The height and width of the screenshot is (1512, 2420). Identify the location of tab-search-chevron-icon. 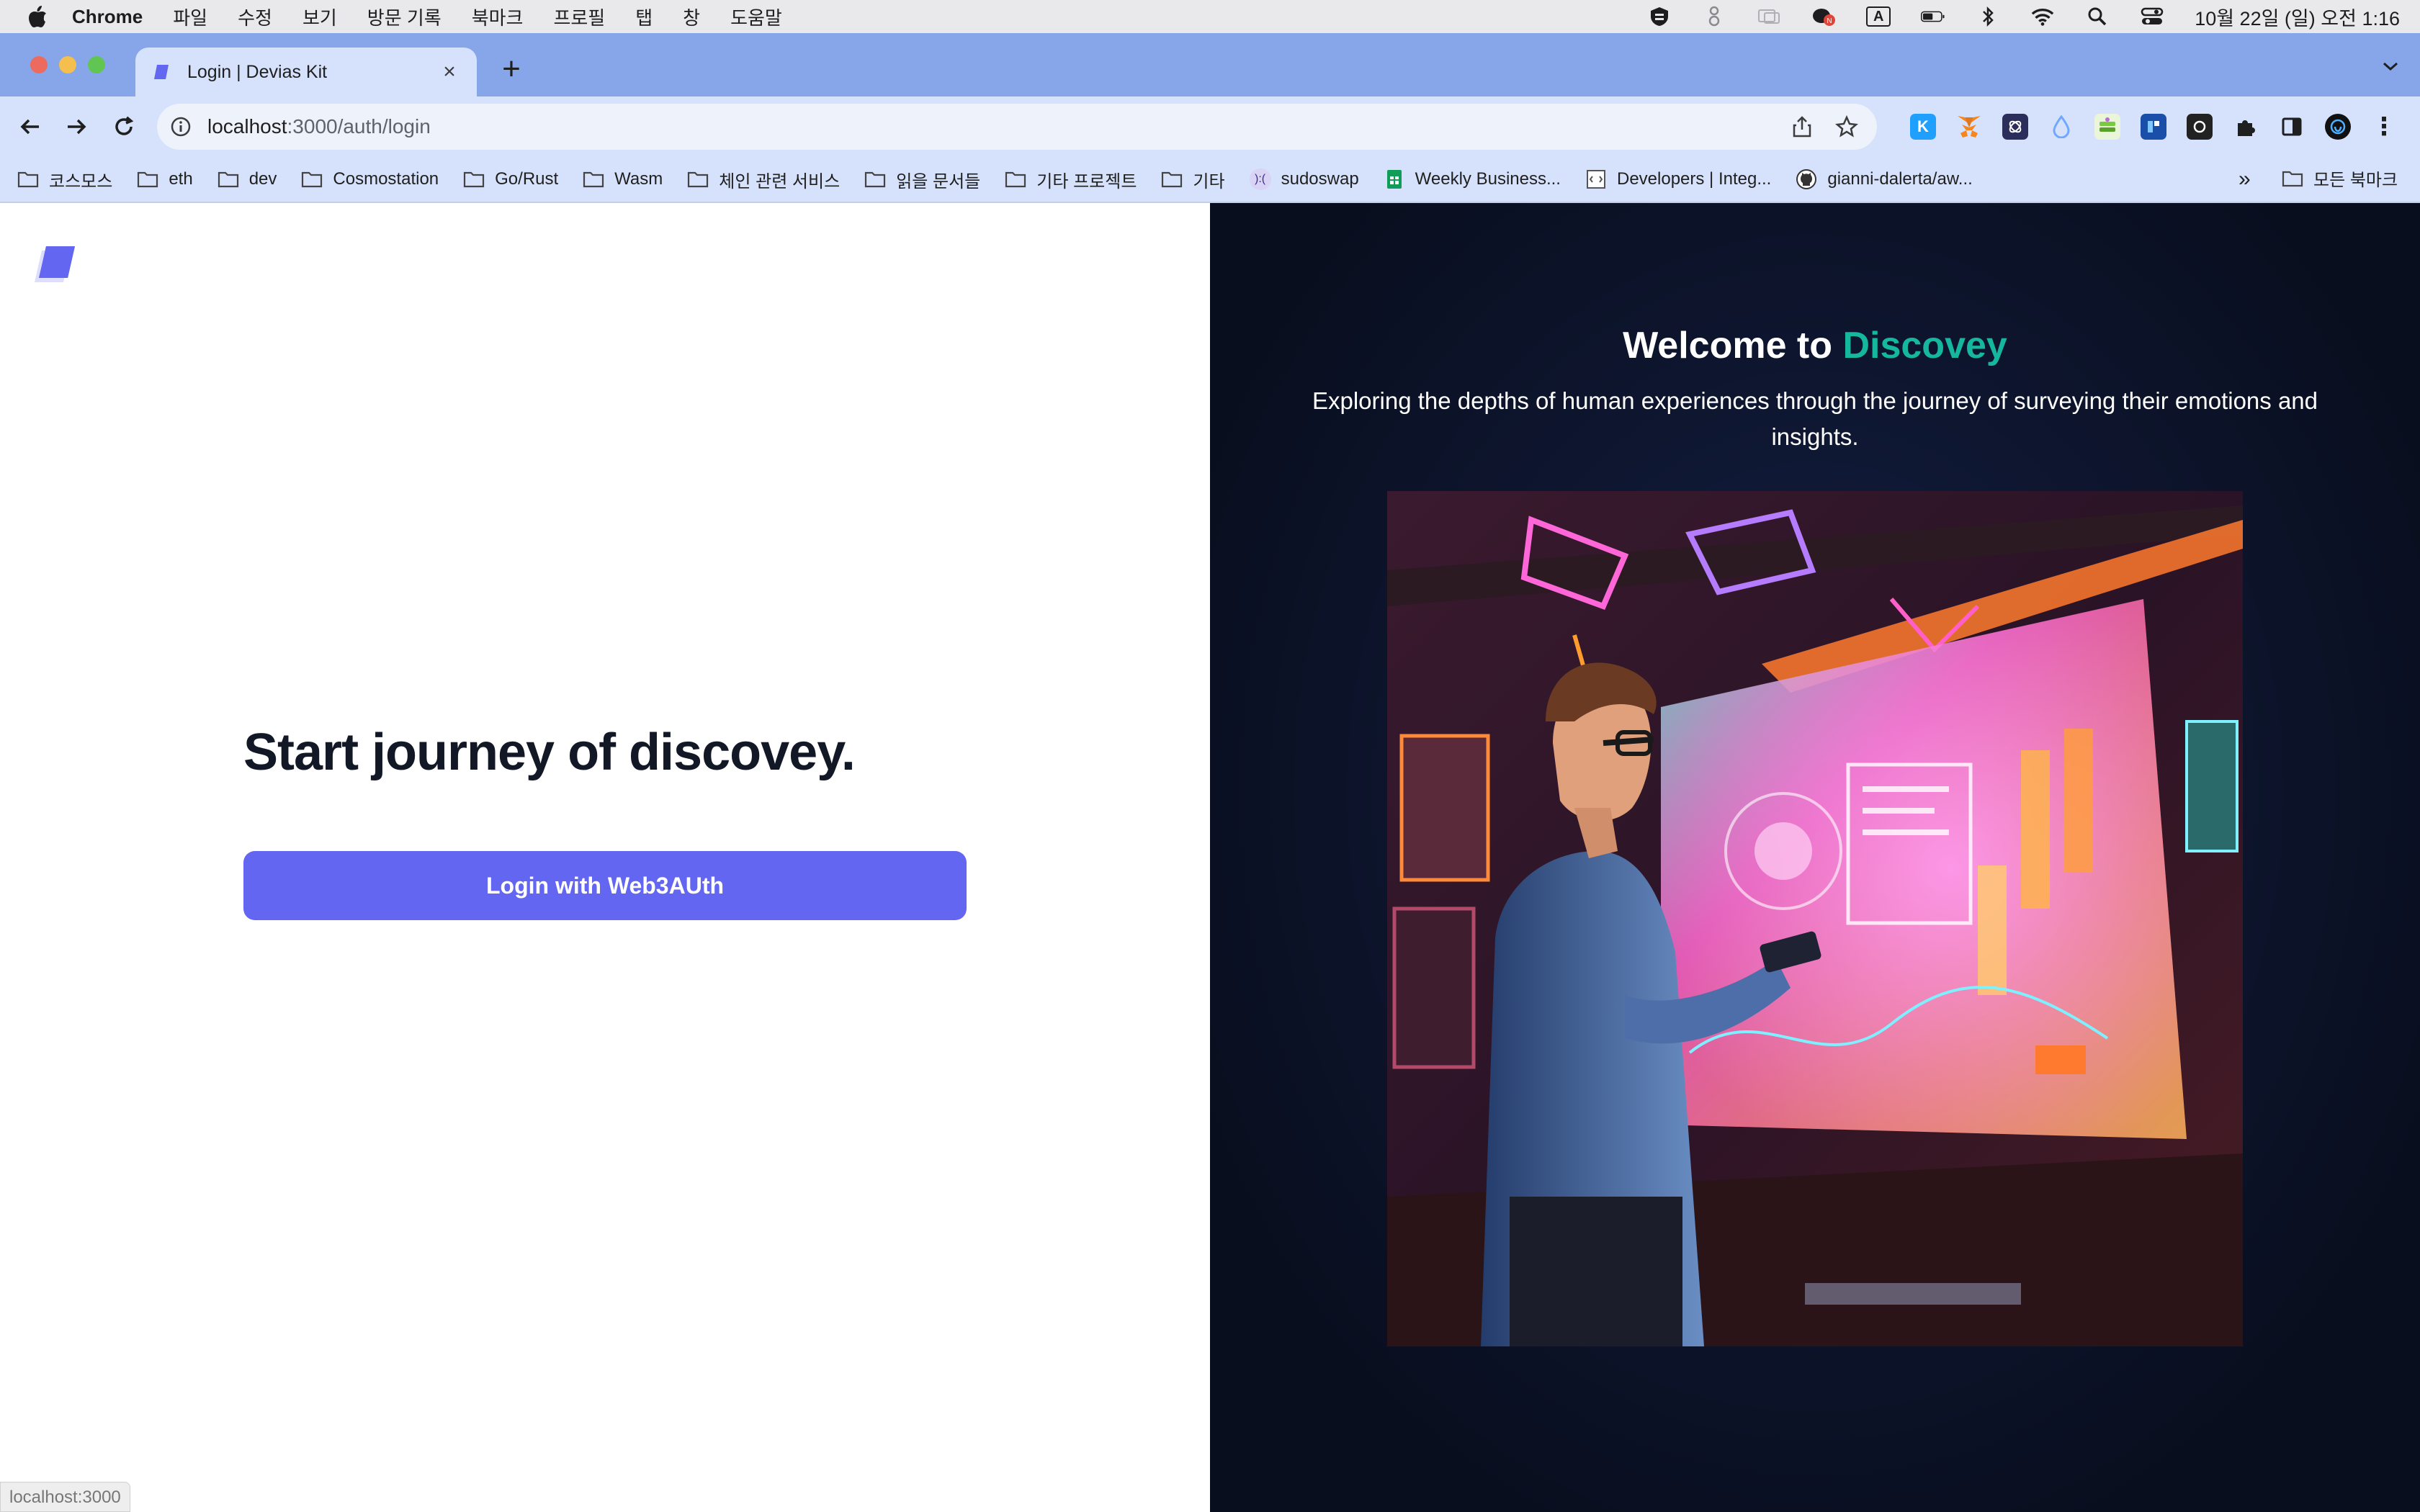
(2390, 66).